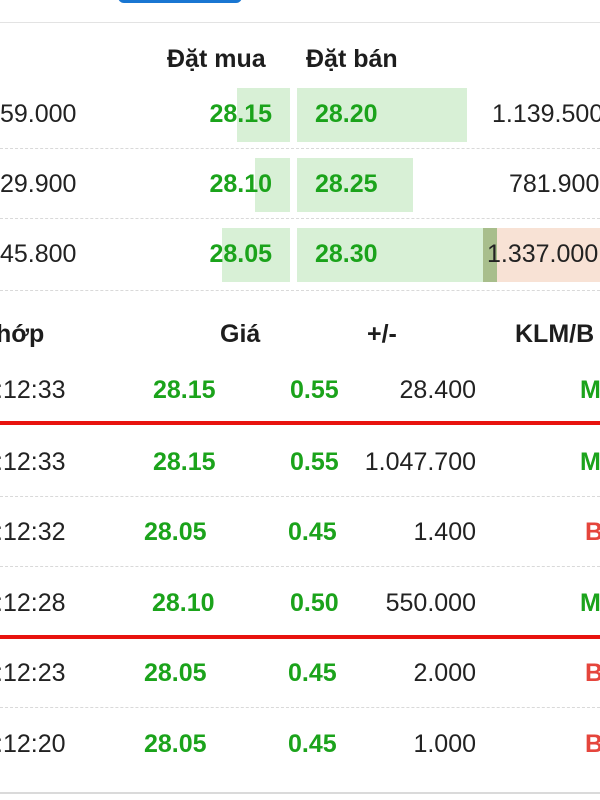 The image size is (600, 800). Describe the element at coordinates (554, 184) in the screenshot. I see `ask-volume: 781.900` at that location.